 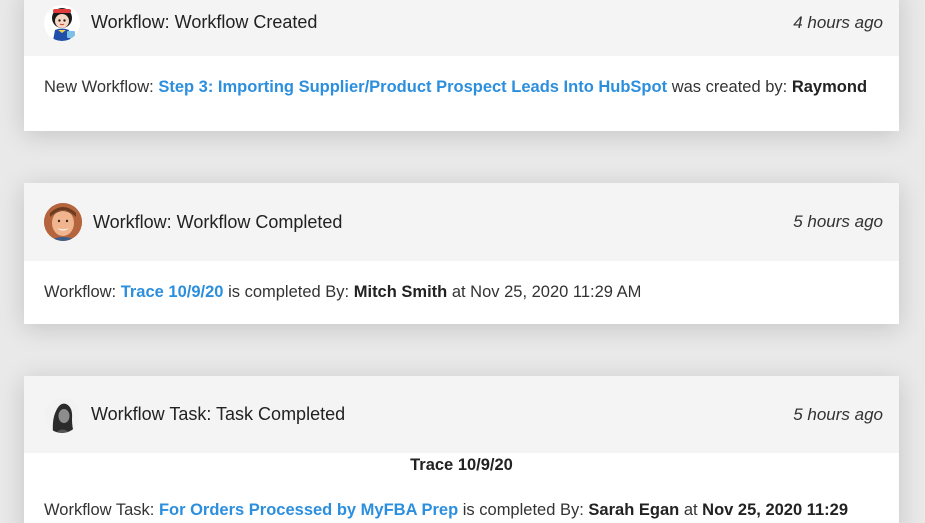 What do you see at coordinates (218, 221) in the screenshot?
I see `card-title: Workflow: Workflow Completed` at bounding box center [218, 221].